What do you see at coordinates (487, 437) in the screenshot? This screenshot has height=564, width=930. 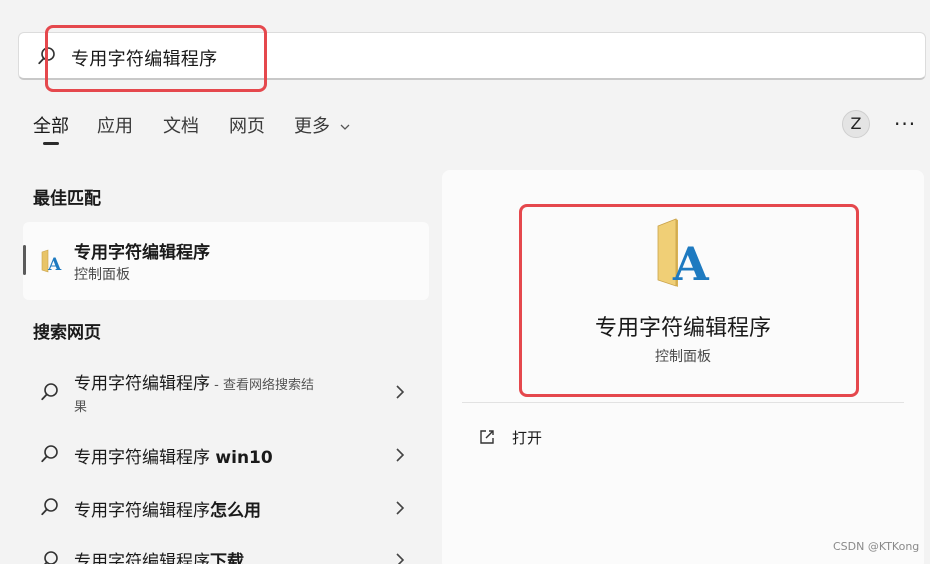 I see `open-external-icon` at bounding box center [487, 437].